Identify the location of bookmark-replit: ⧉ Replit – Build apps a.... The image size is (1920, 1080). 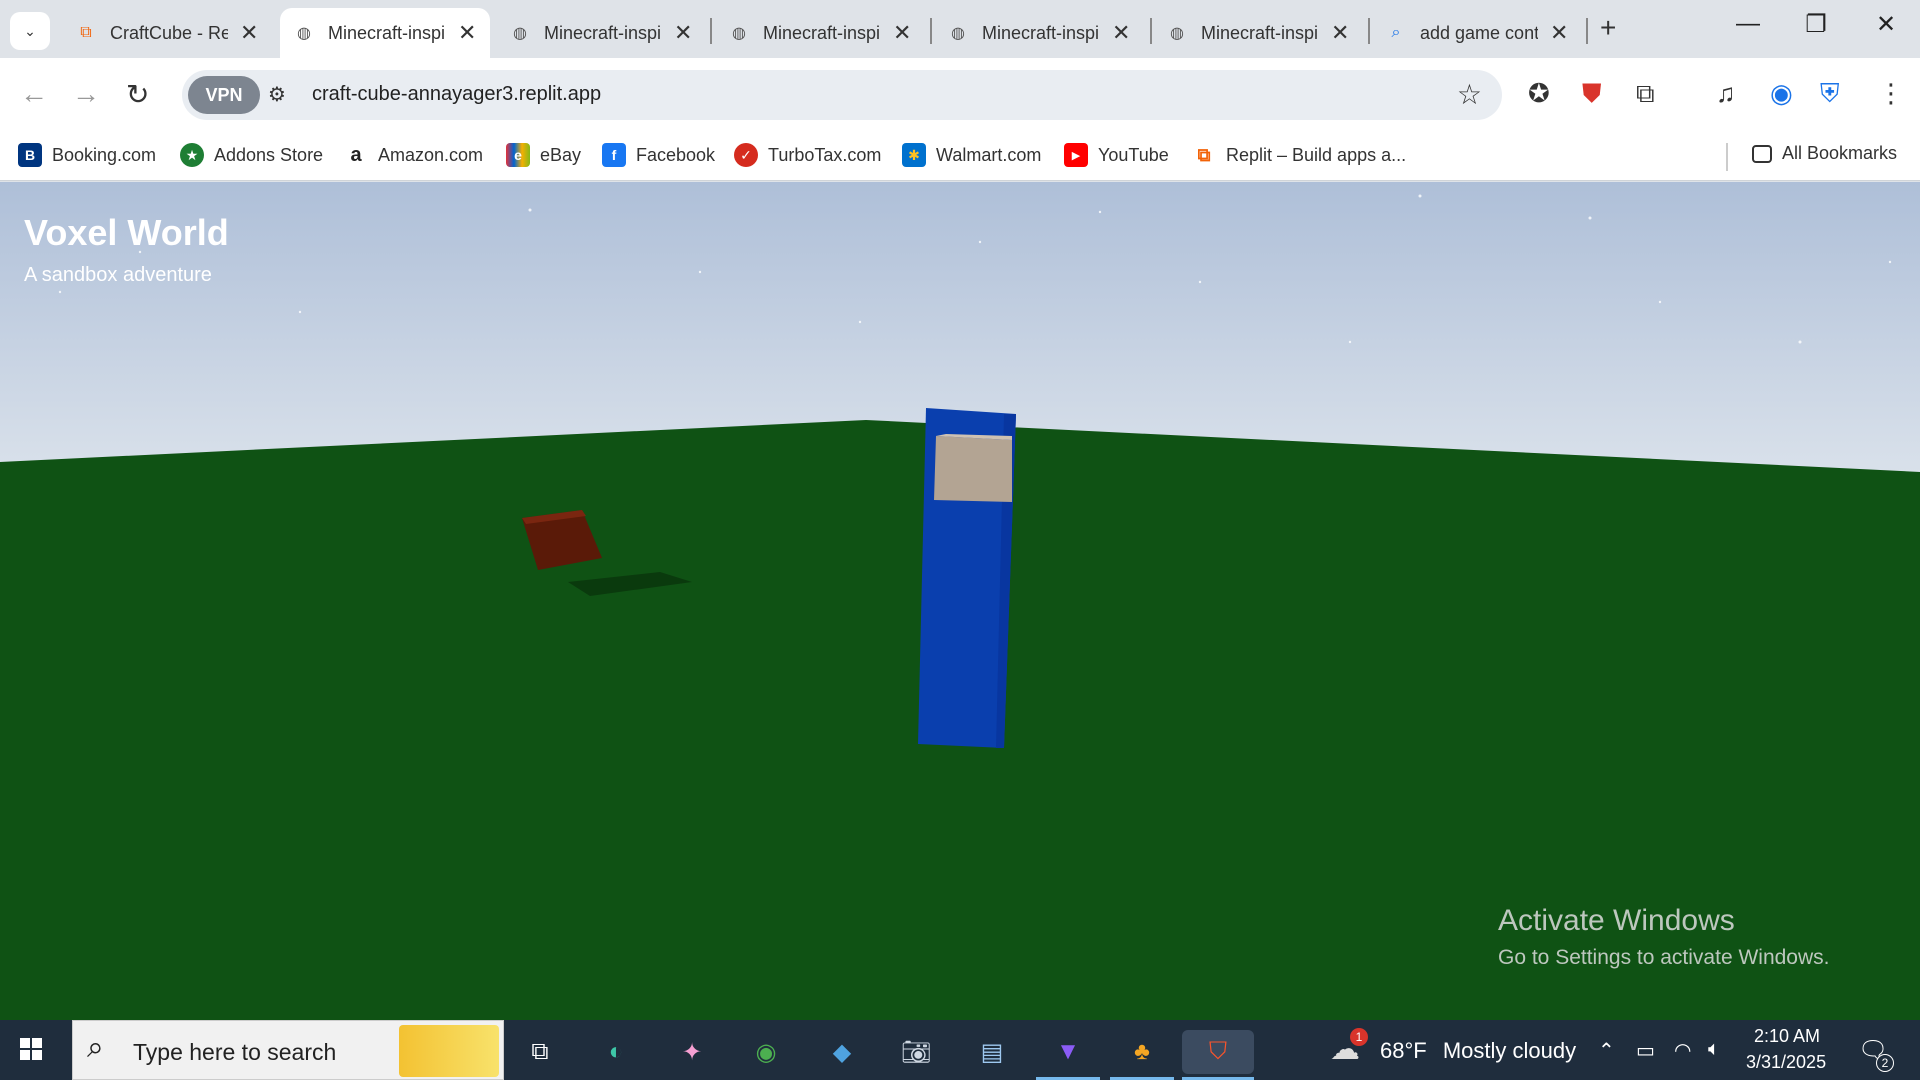
(1299, 155).